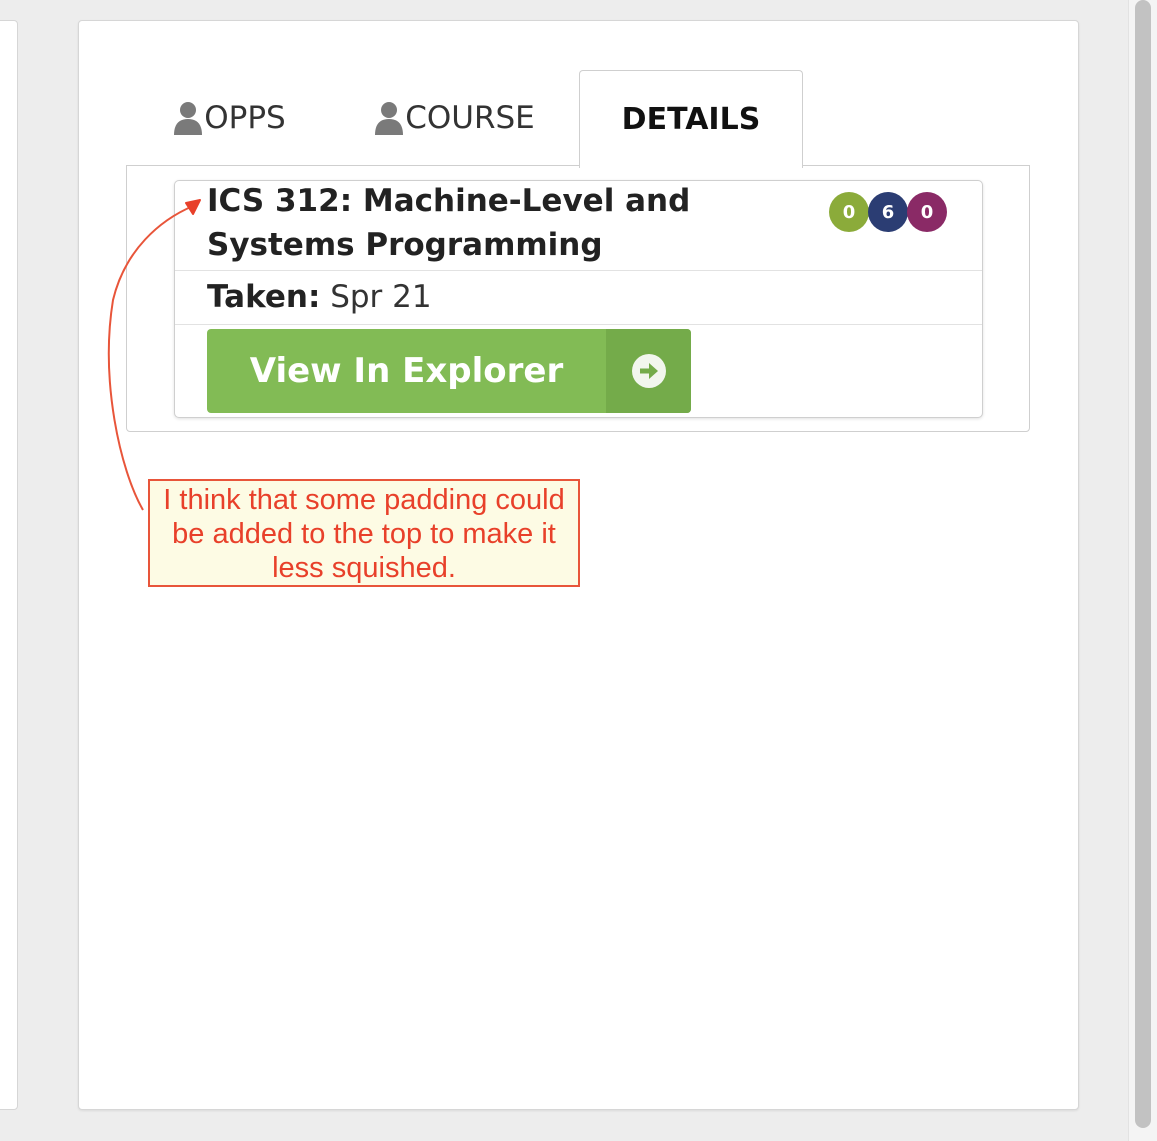  I want to click on tab-opps: OPPS, so click(230, 118).